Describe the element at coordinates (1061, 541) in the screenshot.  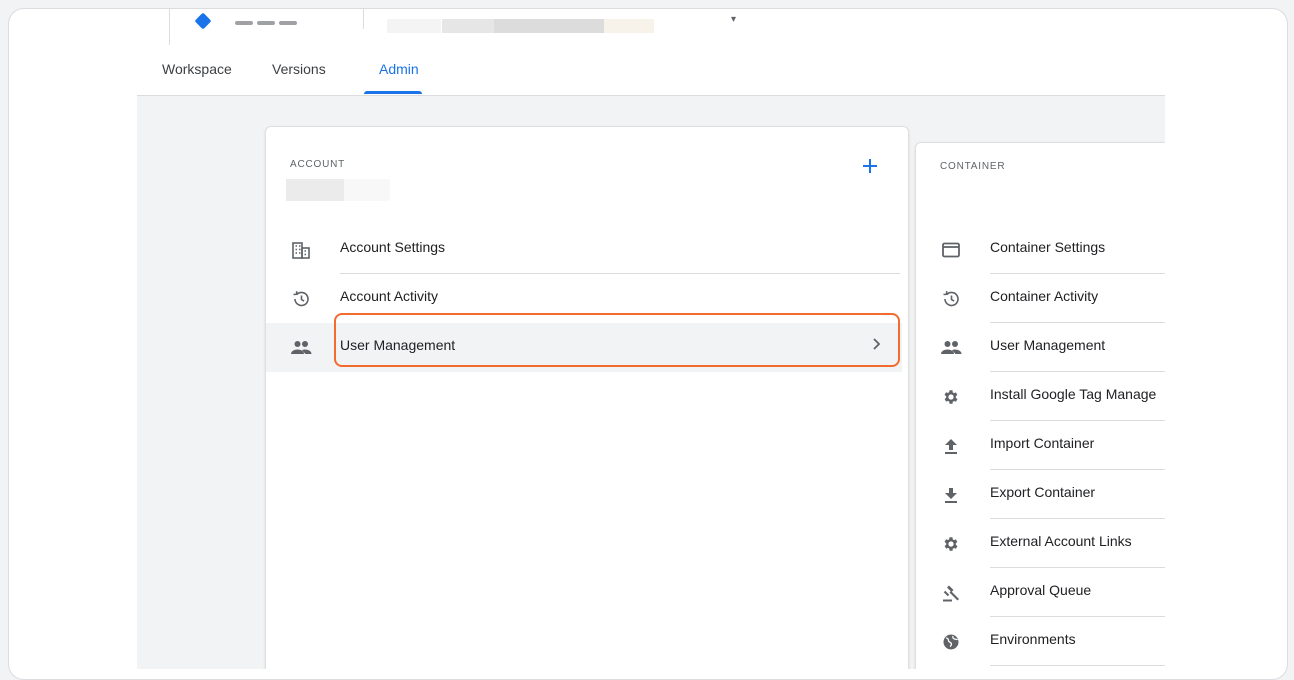
I see `external-account-links-label: External Account Links` at that location.